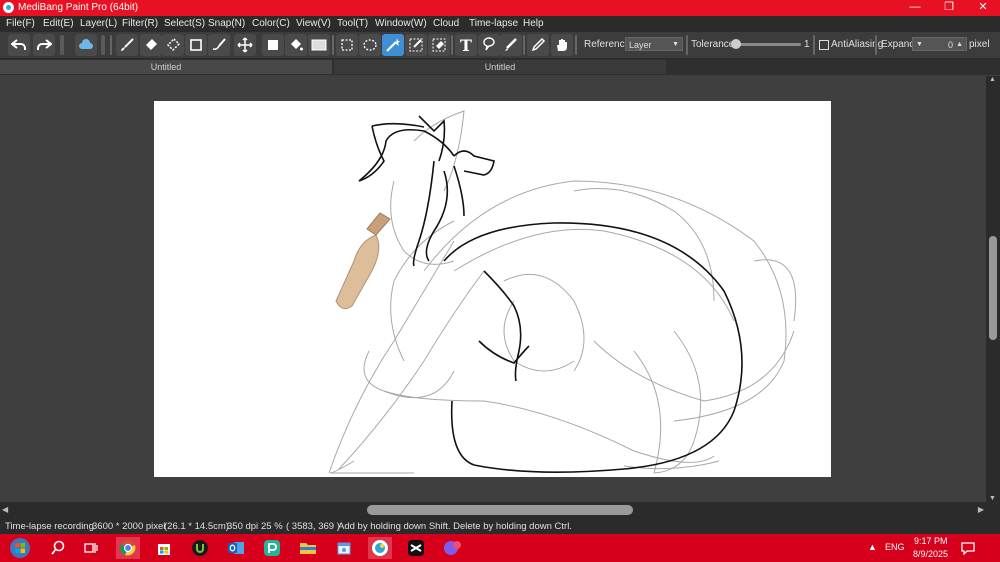  I want to click on hand-tool-button, so click(562, 45).